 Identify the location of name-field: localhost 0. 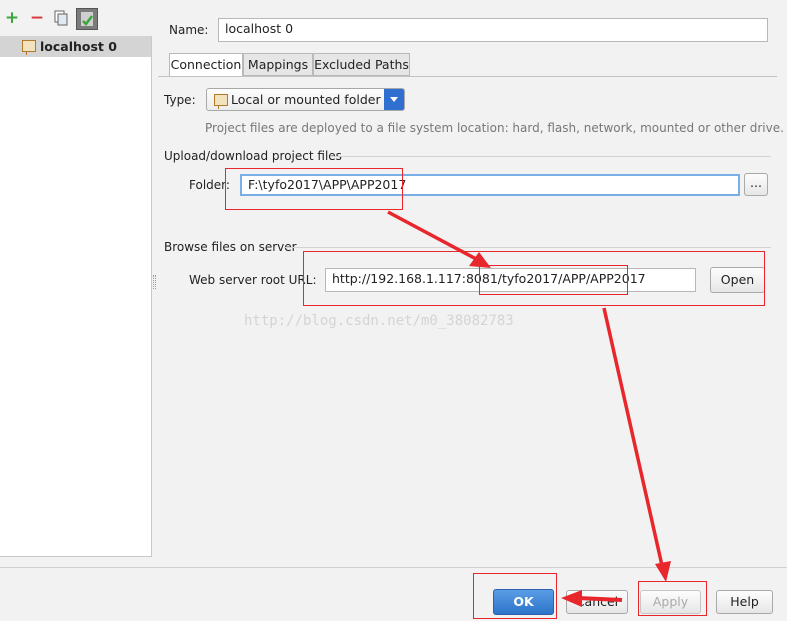
(493, 30).